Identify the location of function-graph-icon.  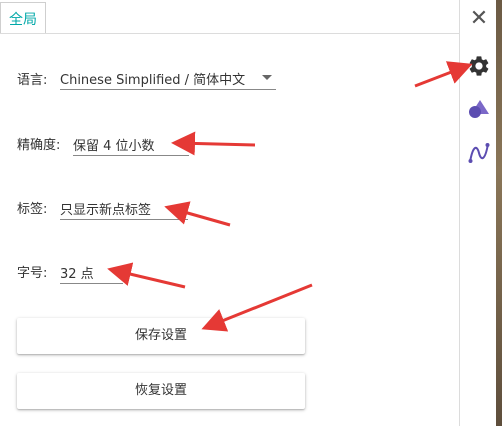
(479, 153).